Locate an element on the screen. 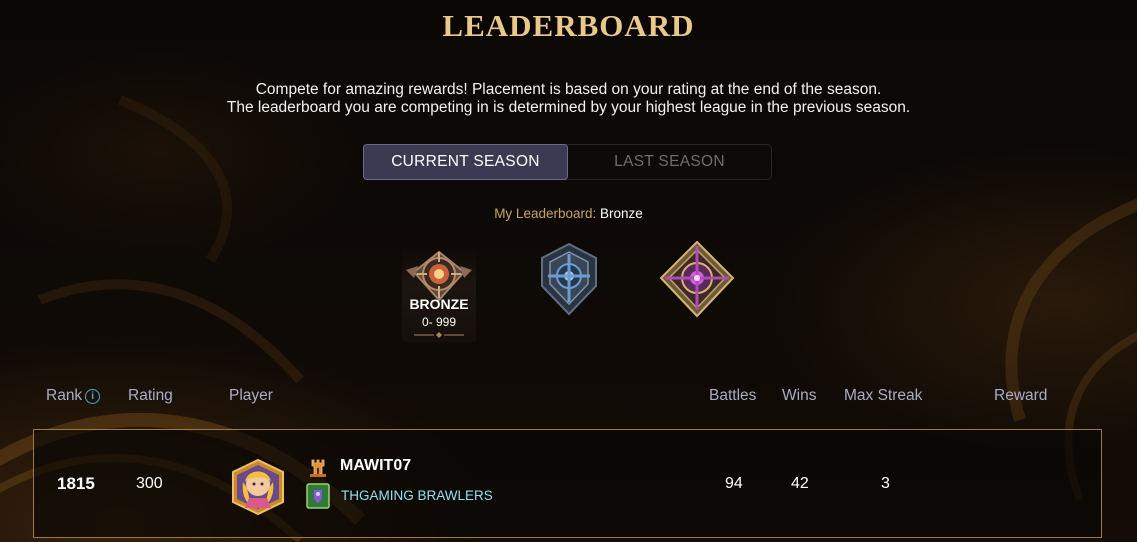 The height and width of the screenshot is (542, 1137). avatar is located at coordinates (258, 487).